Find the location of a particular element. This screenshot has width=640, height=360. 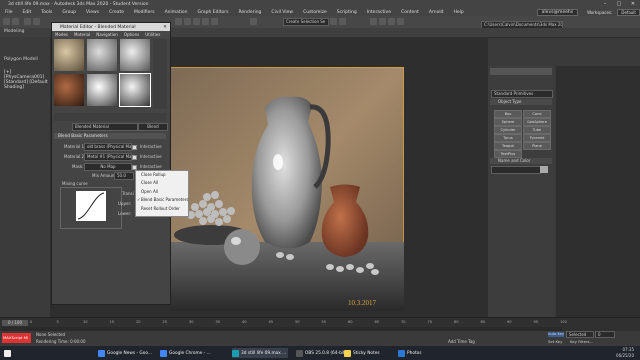

workspace-dropdown: Default is located at coordinates (628, 12).